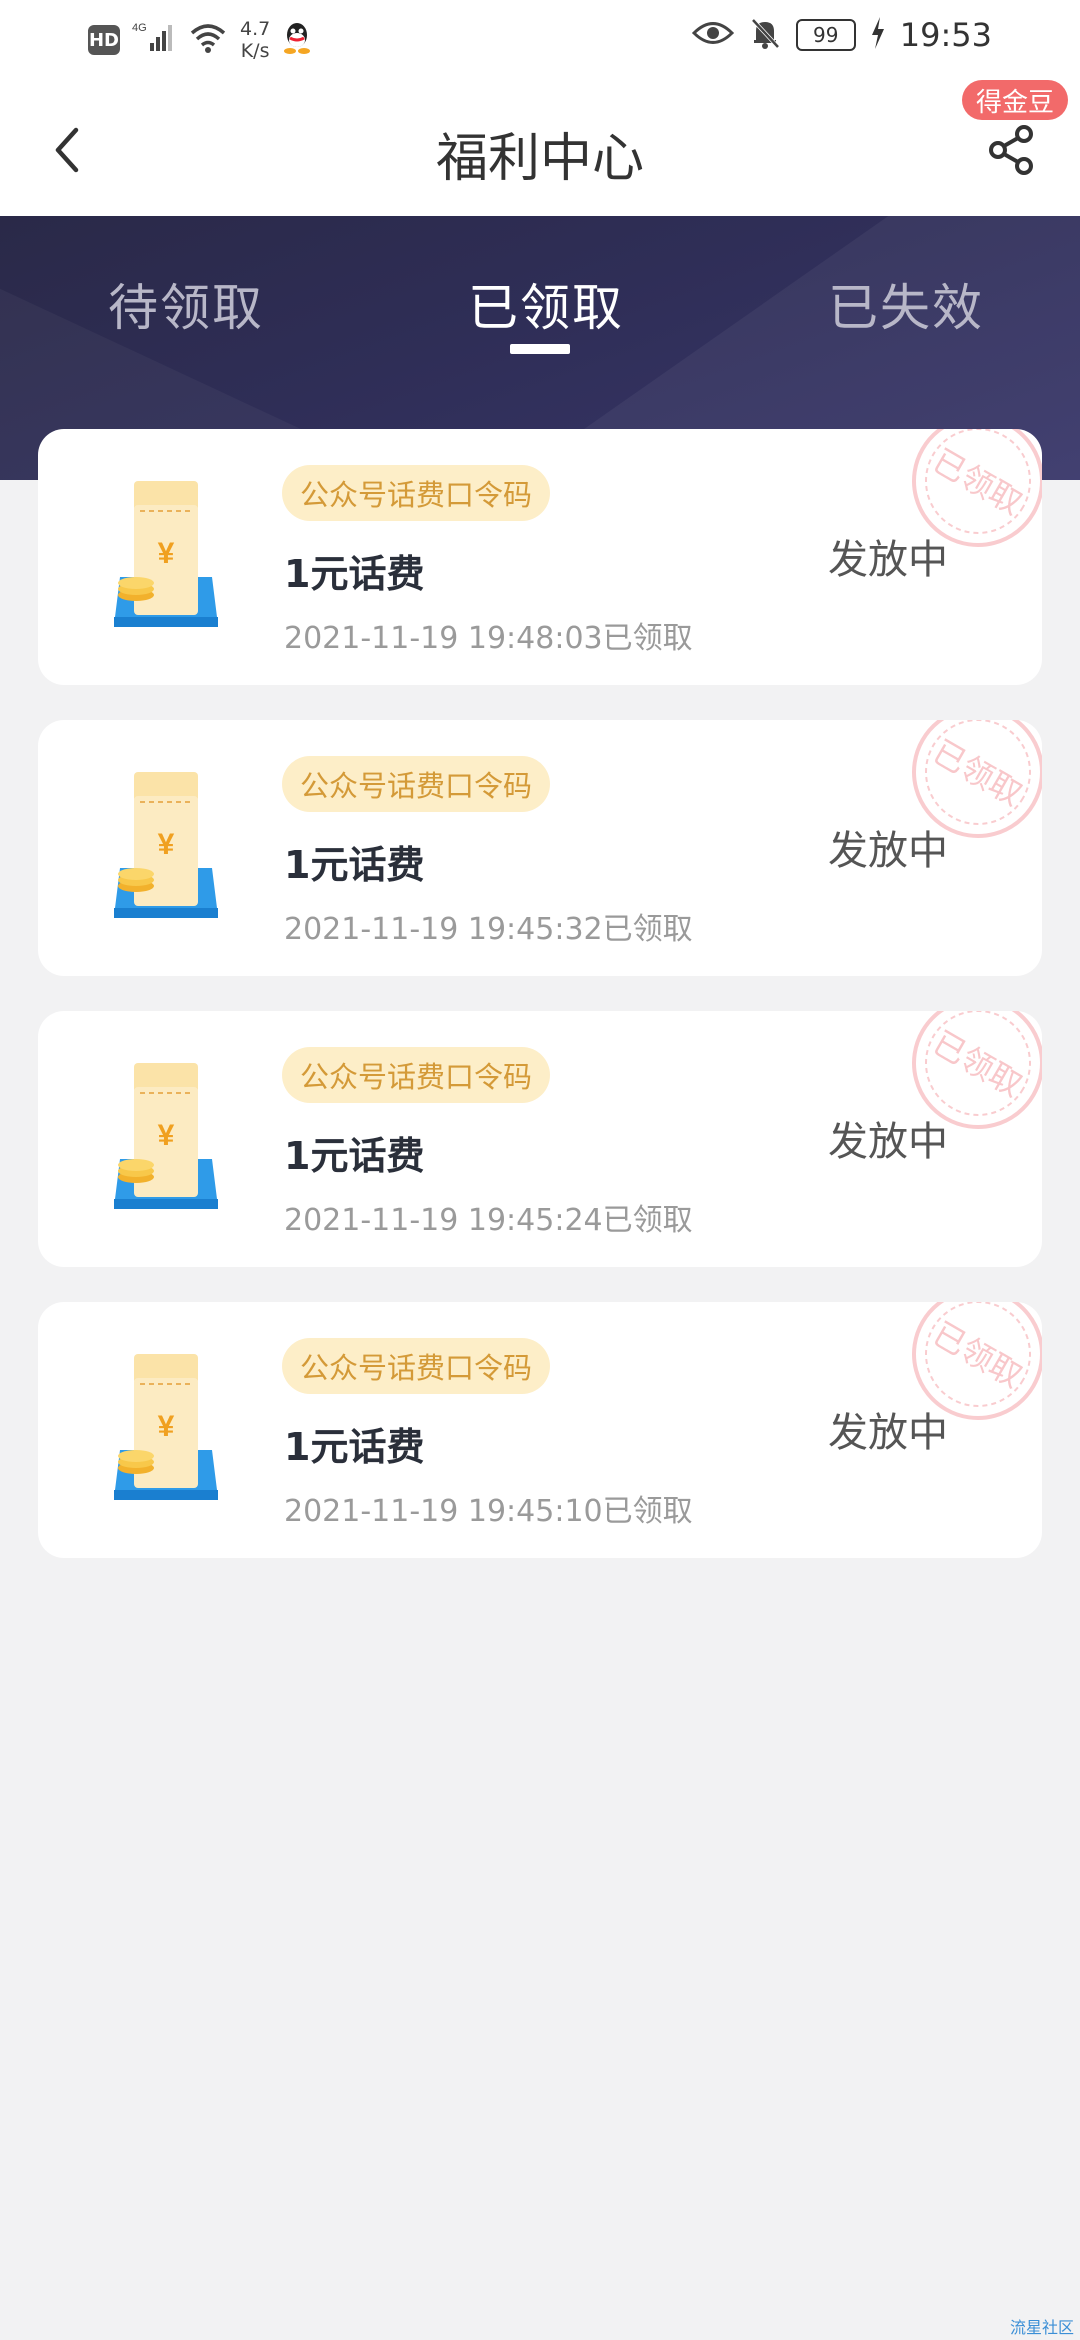  I want to click on qq-icon, so click(297, 40).